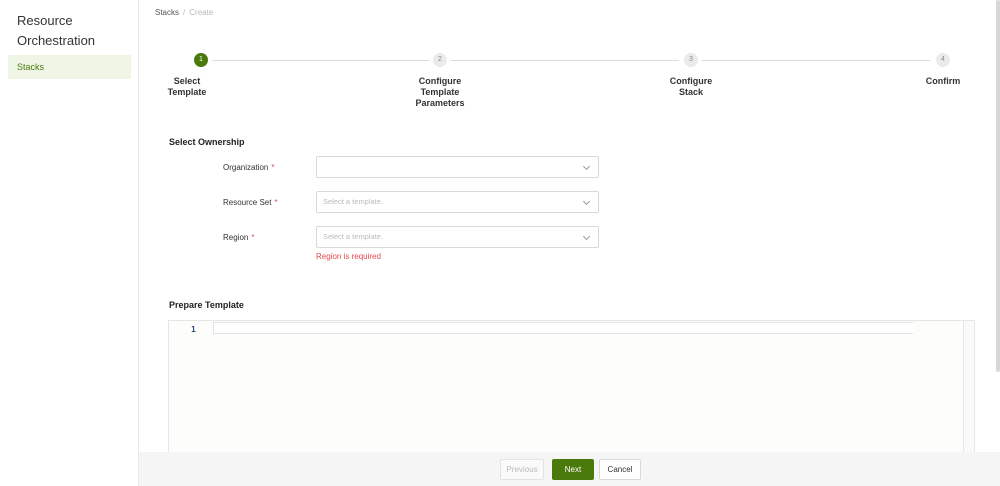  Describe the element at coordinates (998, 186) in the screenshot. I see `page-scrollbar` at that location.